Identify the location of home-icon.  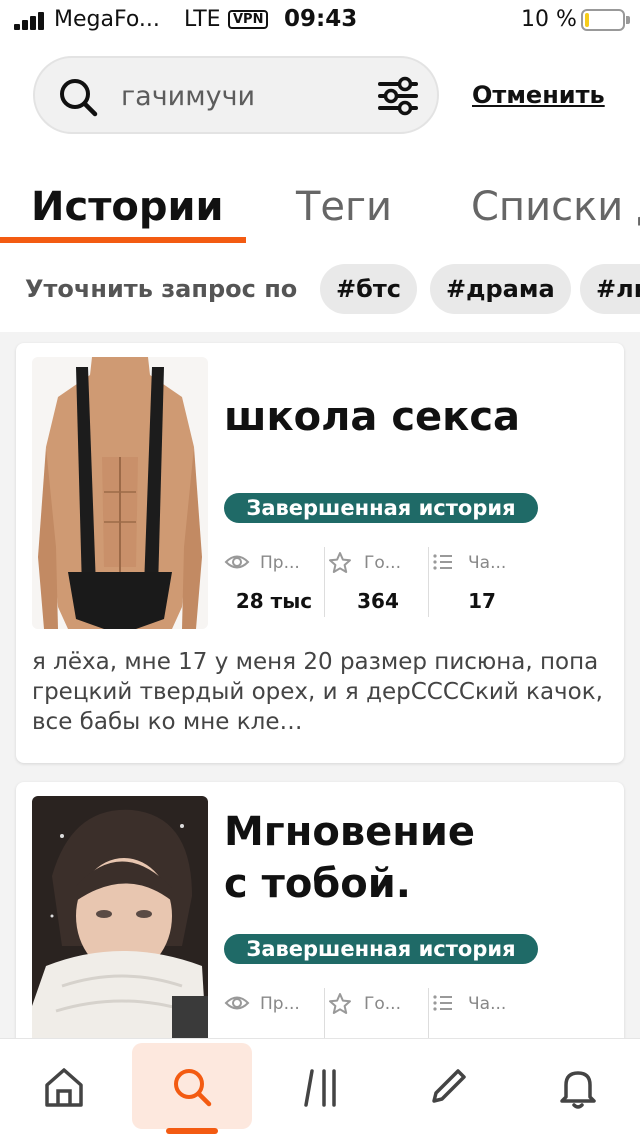
(64, 1087).